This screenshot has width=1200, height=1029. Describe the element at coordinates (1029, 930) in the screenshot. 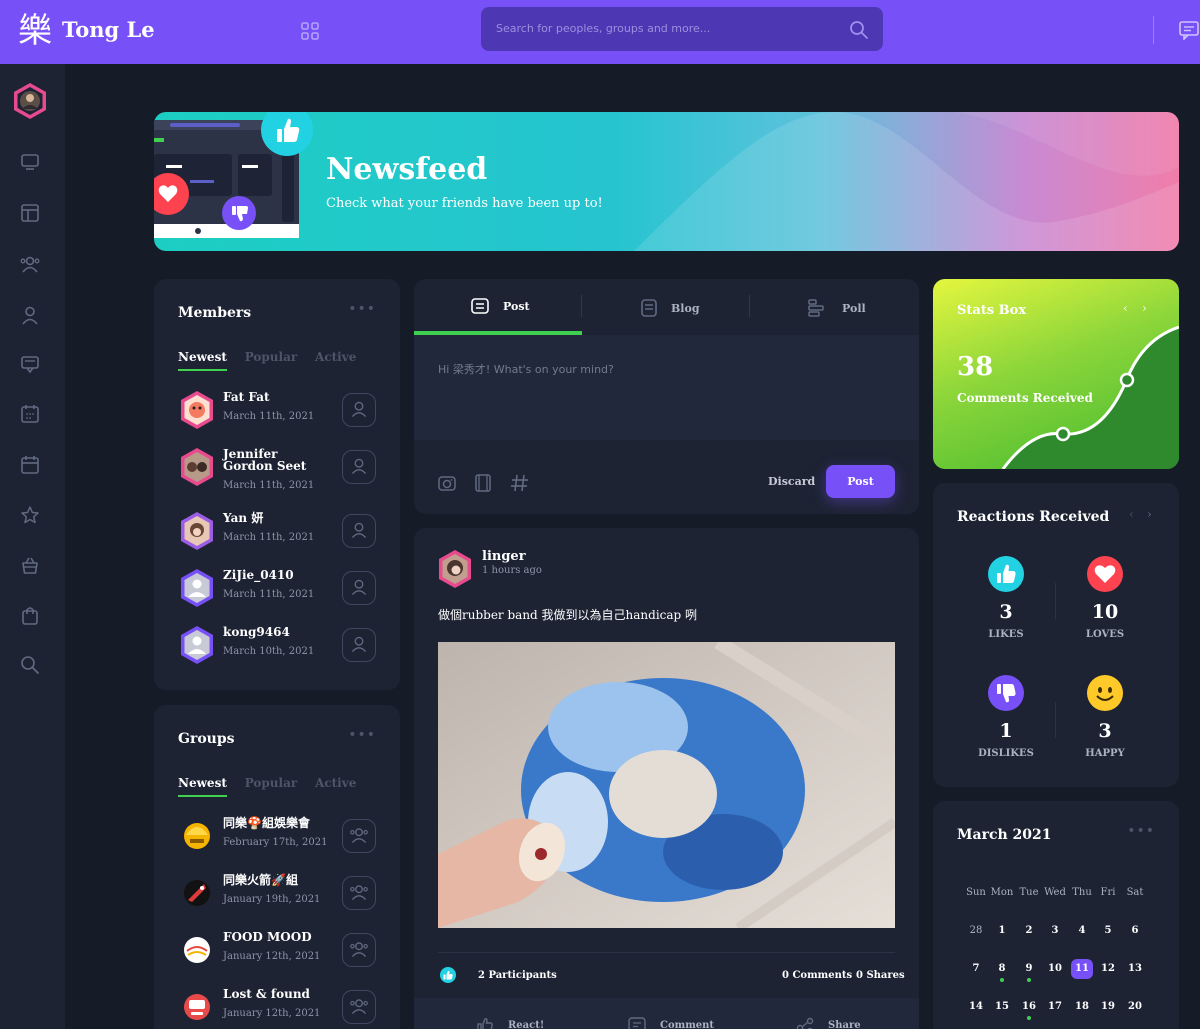

I see `calendar-day: 2` at that location.